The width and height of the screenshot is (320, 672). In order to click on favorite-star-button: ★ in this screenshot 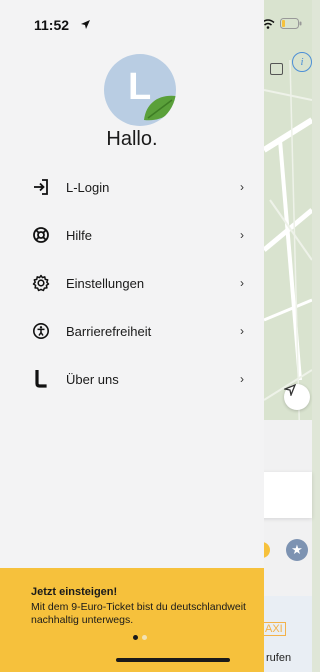, I will do `click(297, 550)`.